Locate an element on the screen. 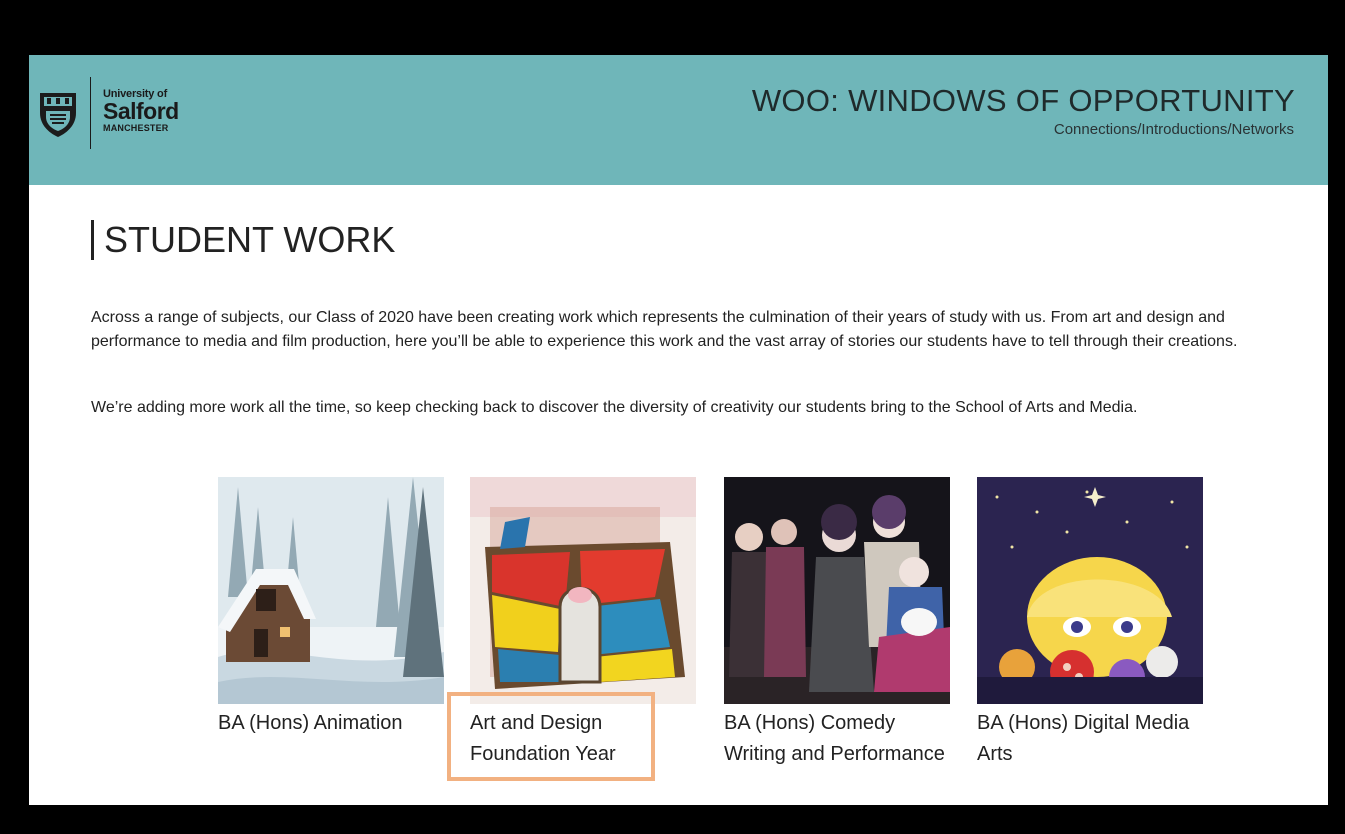 The height and width of the screenshot is (834, 1345). stained-glass-model-image is located at coordinates (583, 590).